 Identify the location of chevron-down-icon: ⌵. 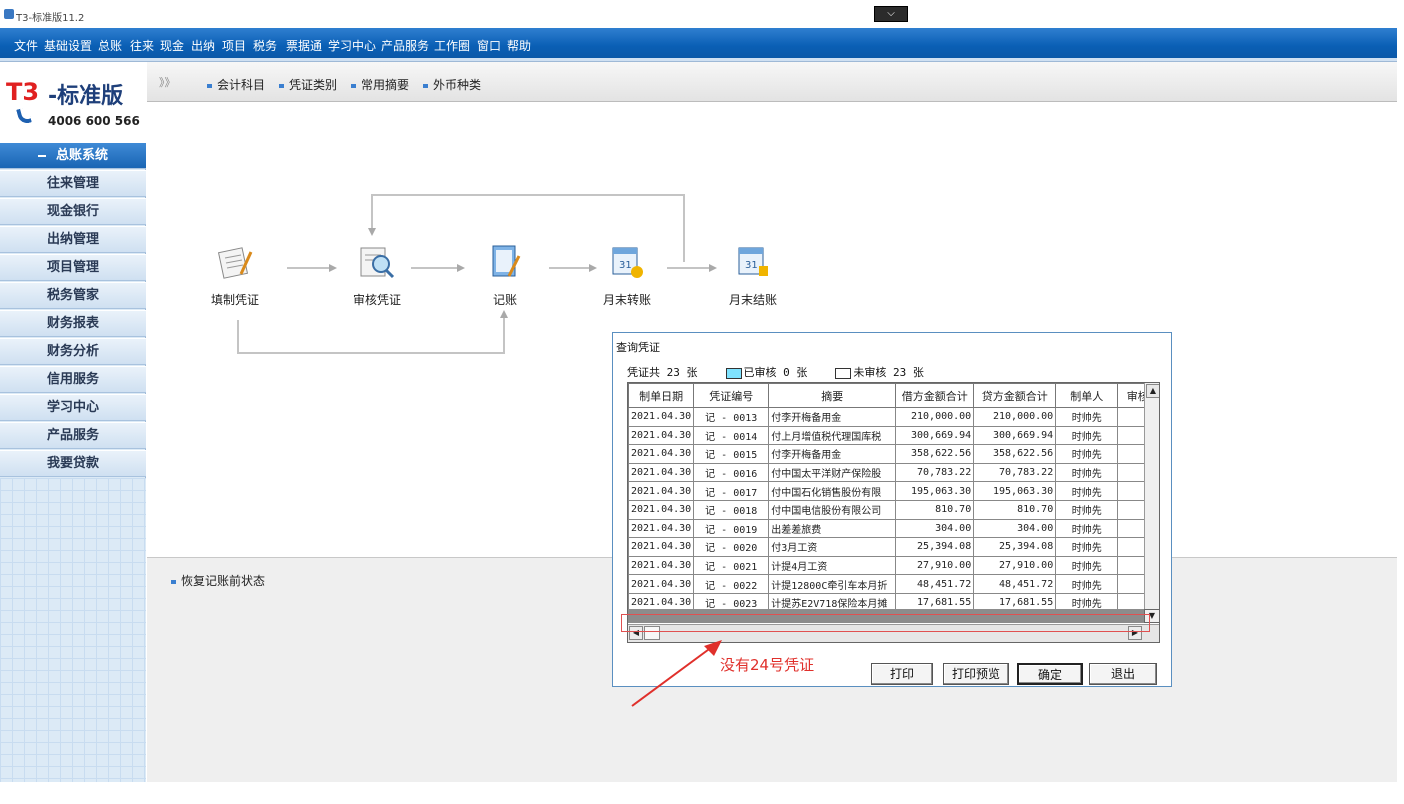
(891, 14).